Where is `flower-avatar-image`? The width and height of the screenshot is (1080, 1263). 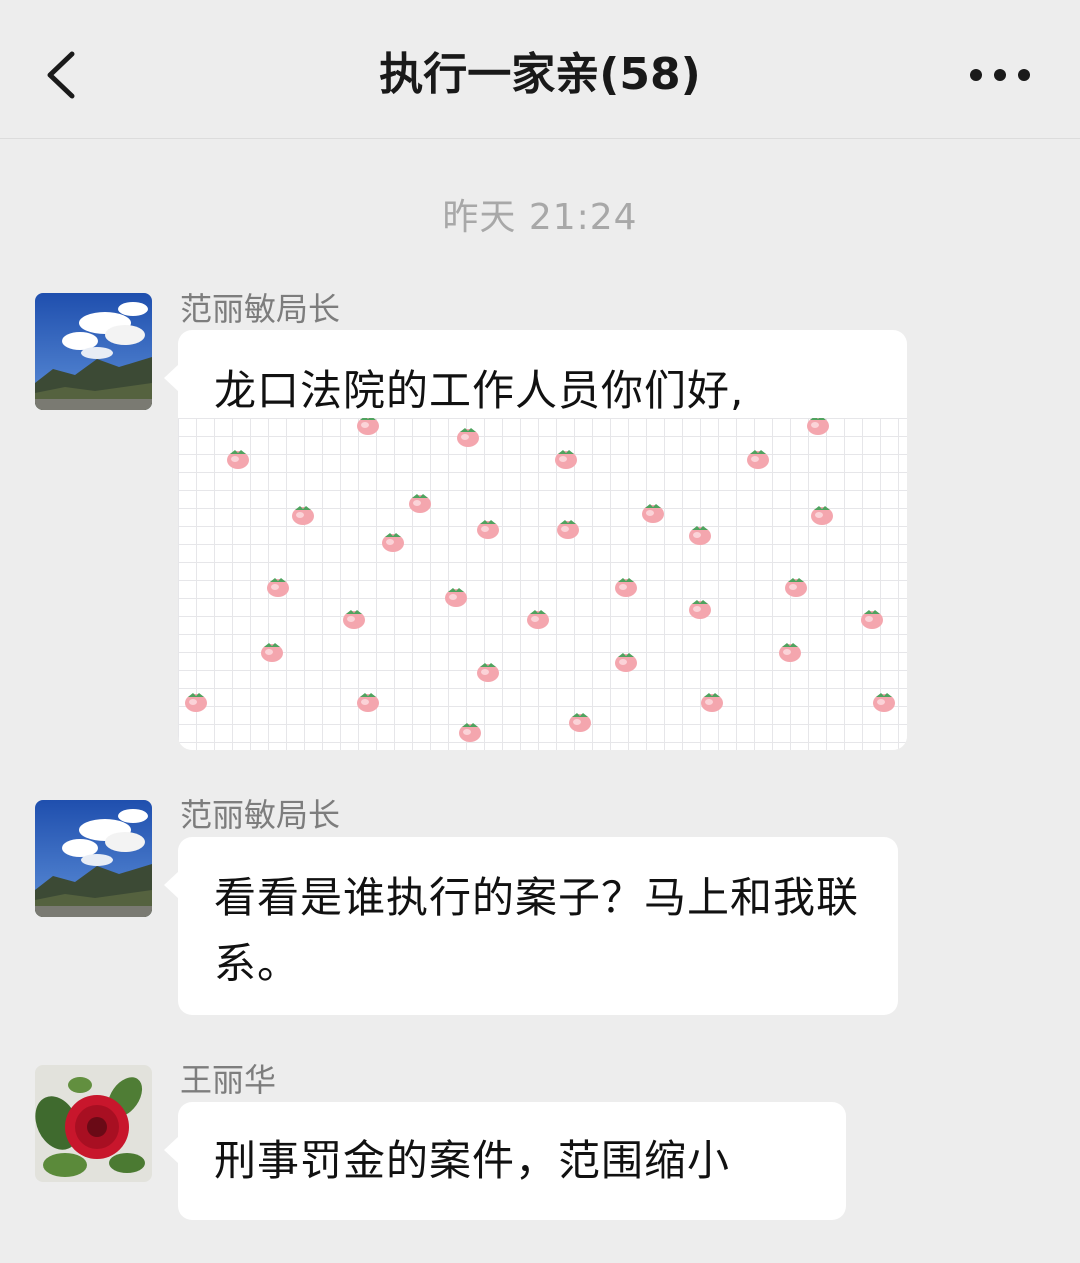
flower-avatar-image is located at coordinates (93, 1123).